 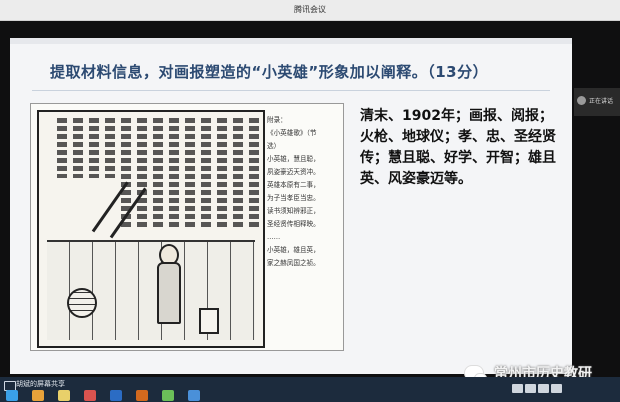 I want to click on word-icon, so click(x=116, y=395).